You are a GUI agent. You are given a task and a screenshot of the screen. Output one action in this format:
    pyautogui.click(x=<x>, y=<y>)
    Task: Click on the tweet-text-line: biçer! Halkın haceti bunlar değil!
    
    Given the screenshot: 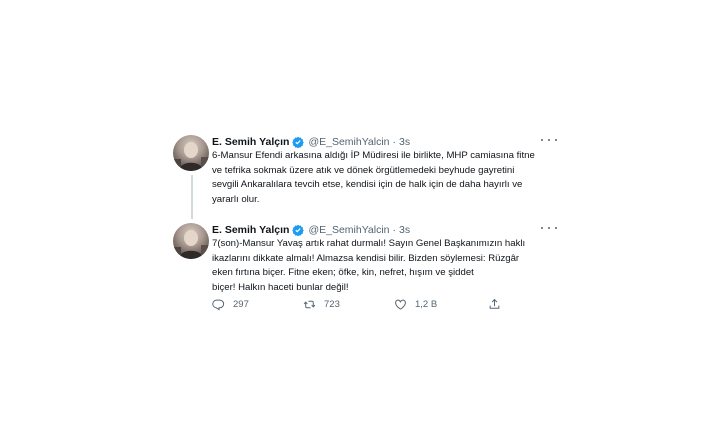 What is the action you would take?
    pyautogui.click(x=280, y=287)
    